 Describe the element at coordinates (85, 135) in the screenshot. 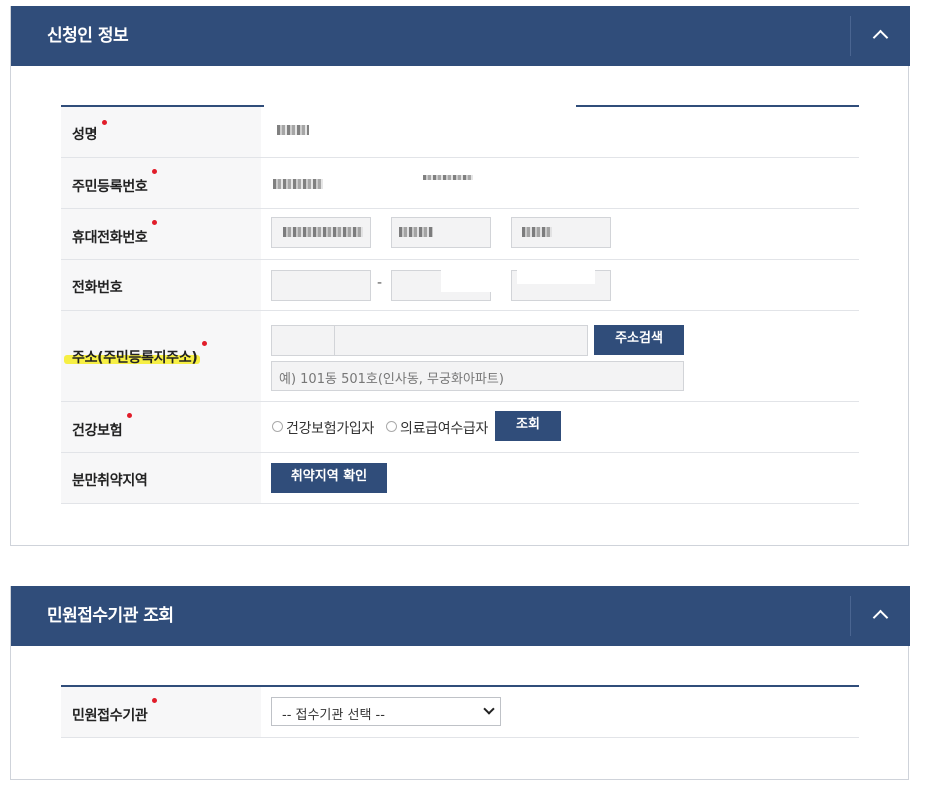

I see `name-label: 성명` at that location.